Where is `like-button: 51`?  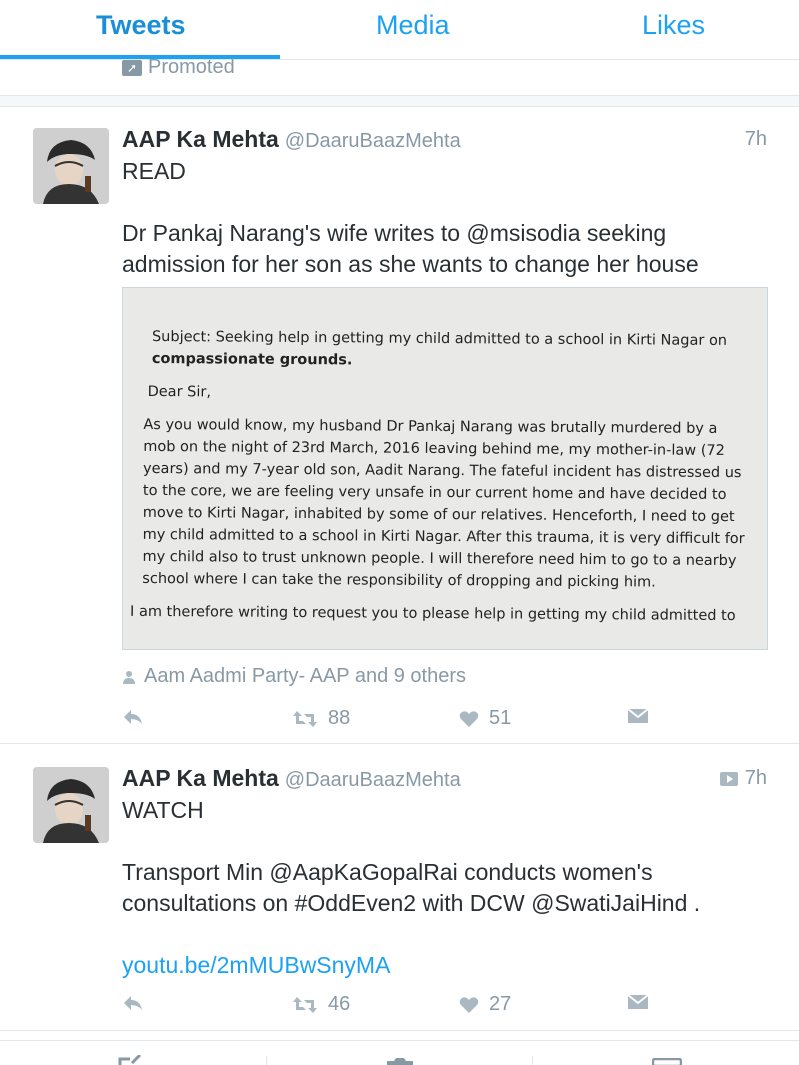 like-button: 51 is located at coordinates (485, 718).